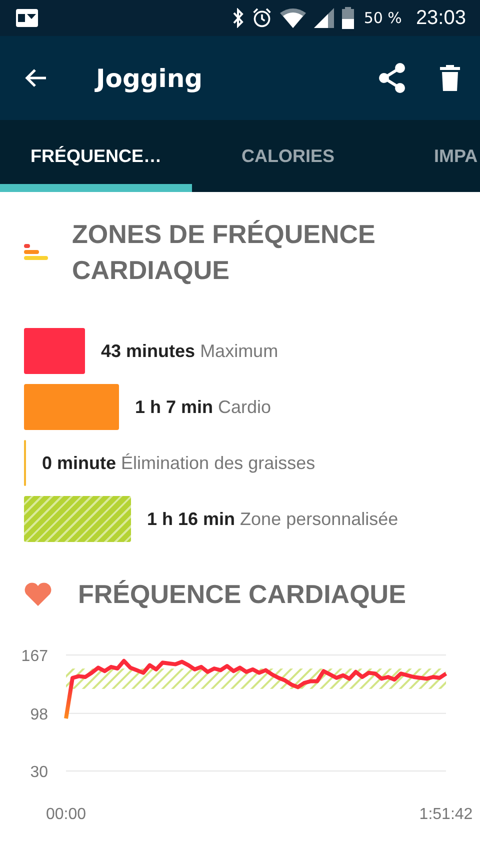  I want to click on trash-icon, so click(450, 78).